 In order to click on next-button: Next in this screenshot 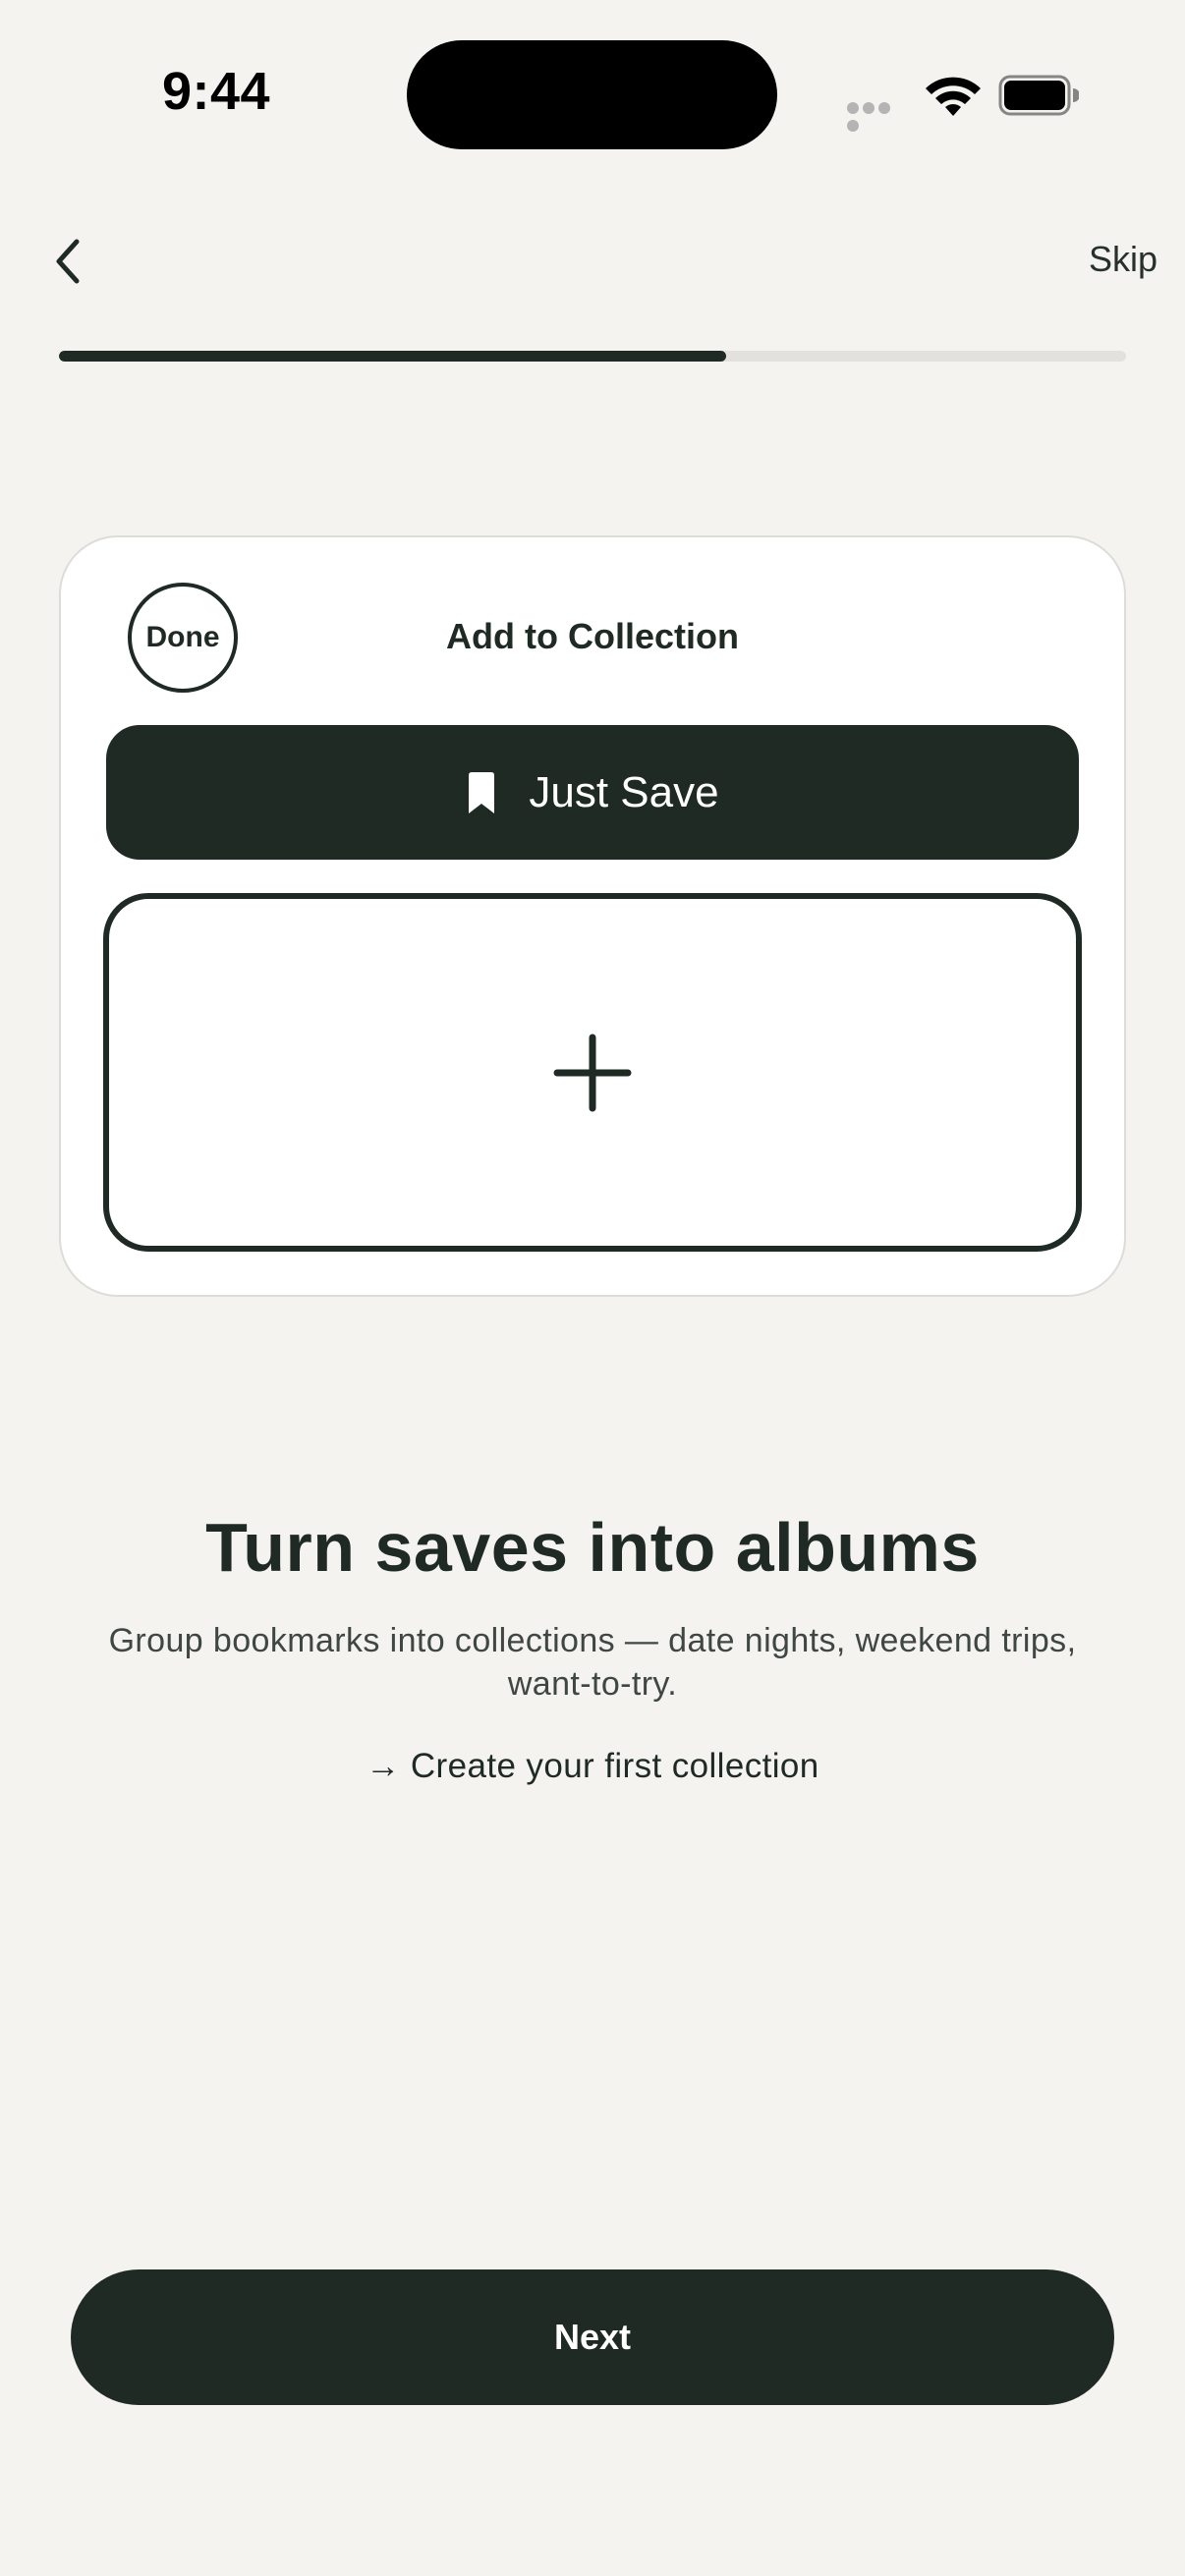, I will do `click(592, 2337)`.